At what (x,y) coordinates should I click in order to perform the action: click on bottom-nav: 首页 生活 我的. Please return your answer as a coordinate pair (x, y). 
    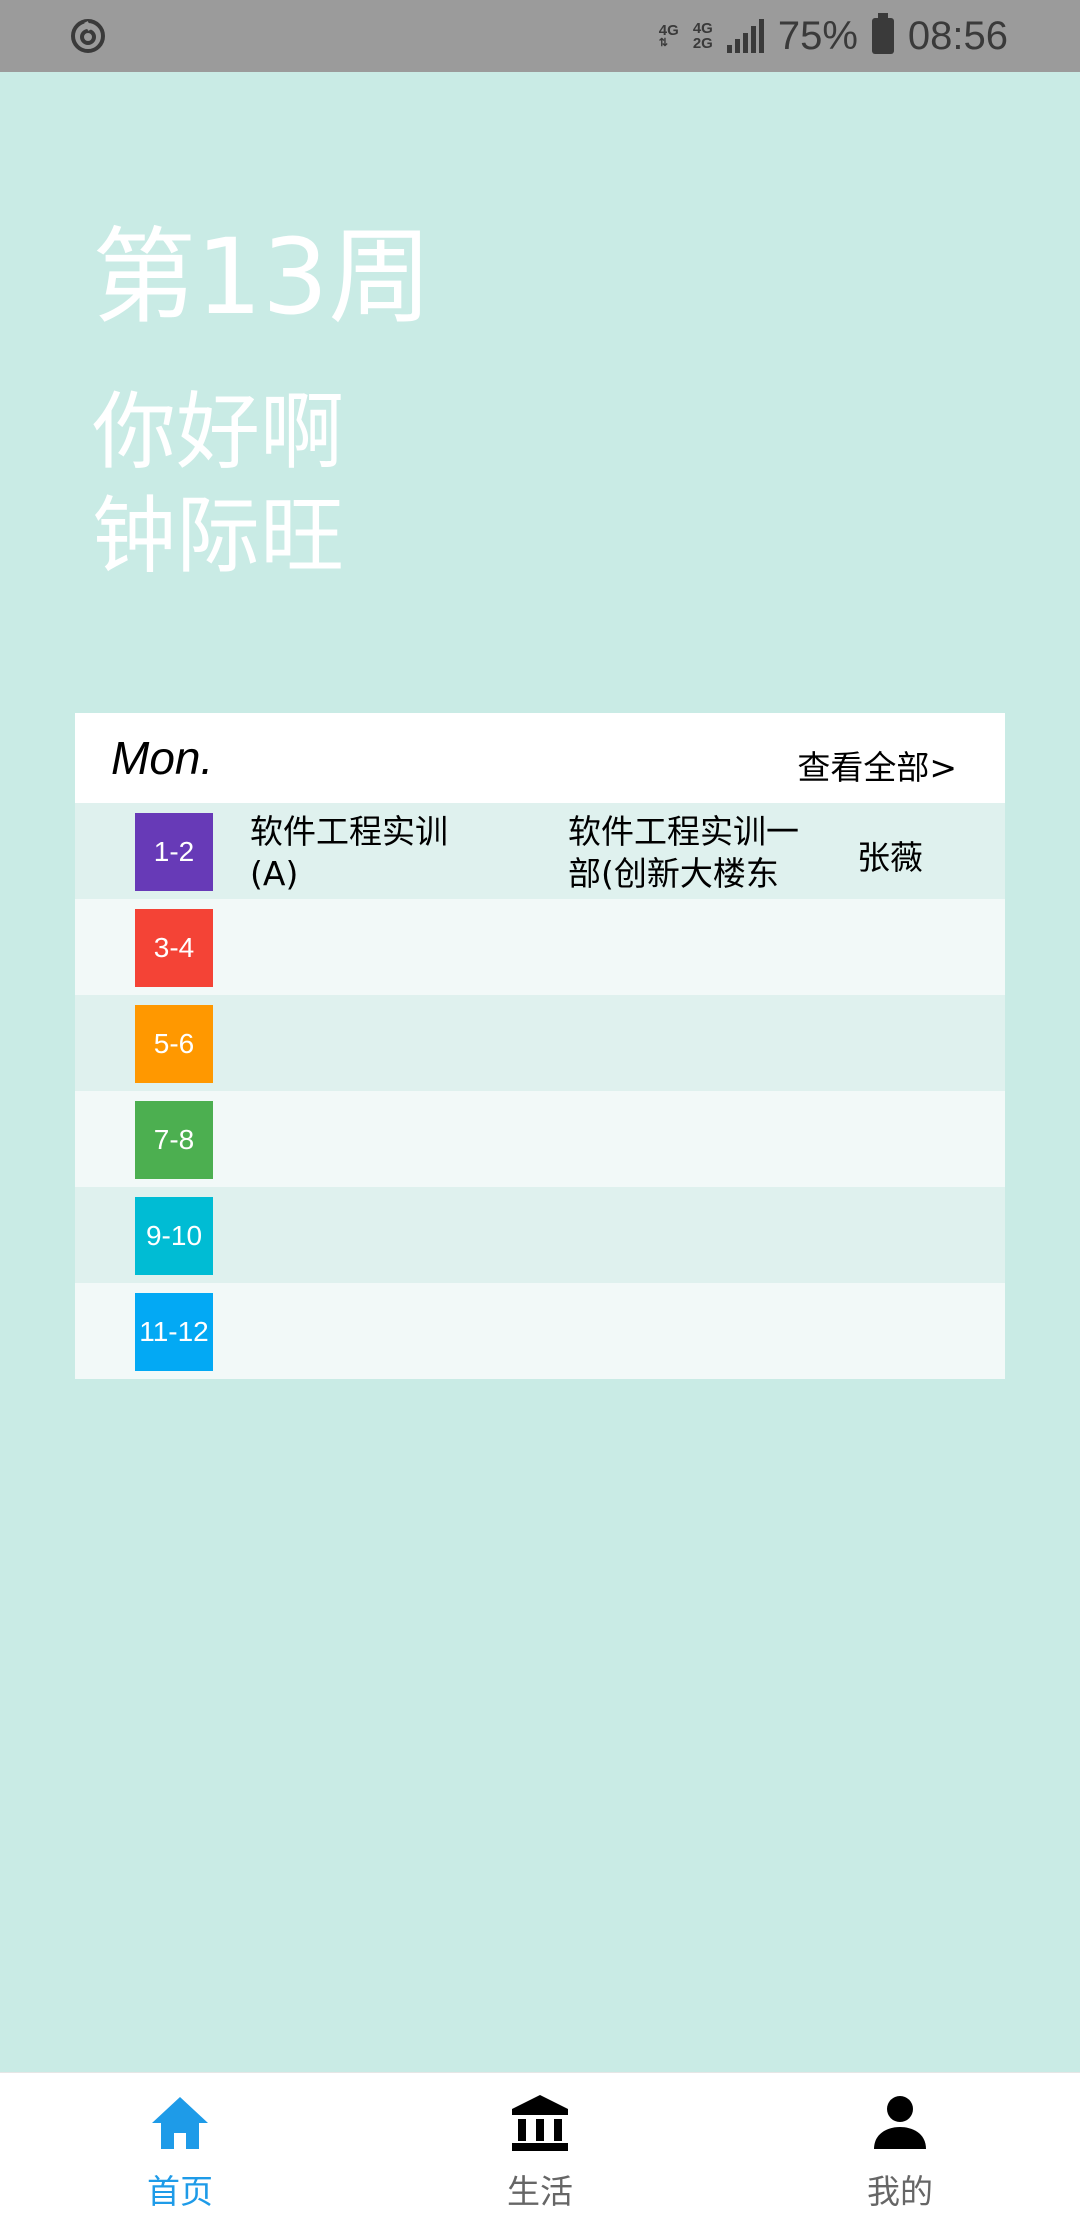
    Looking at the image, I should click on (540, 2146).